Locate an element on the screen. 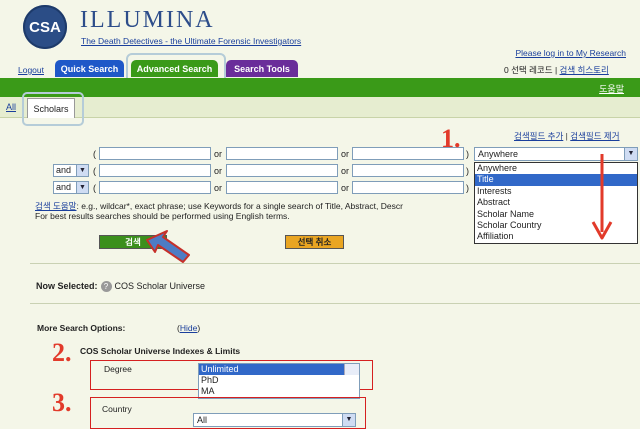 This screenshot has width=640, height=429. indexes-title: COS Scholar Universe Indexes & Limits is located at coordinates (160, 351).